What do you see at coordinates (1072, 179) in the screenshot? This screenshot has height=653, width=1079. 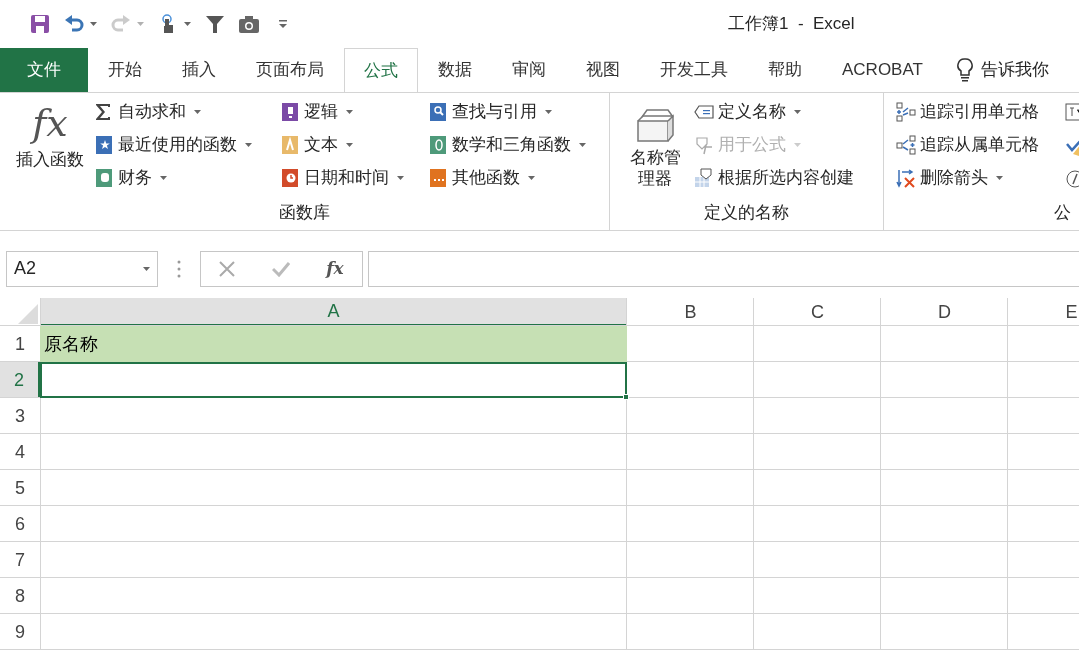 I see `evaluate-formula-icon` at bounding box center [1072, 179].